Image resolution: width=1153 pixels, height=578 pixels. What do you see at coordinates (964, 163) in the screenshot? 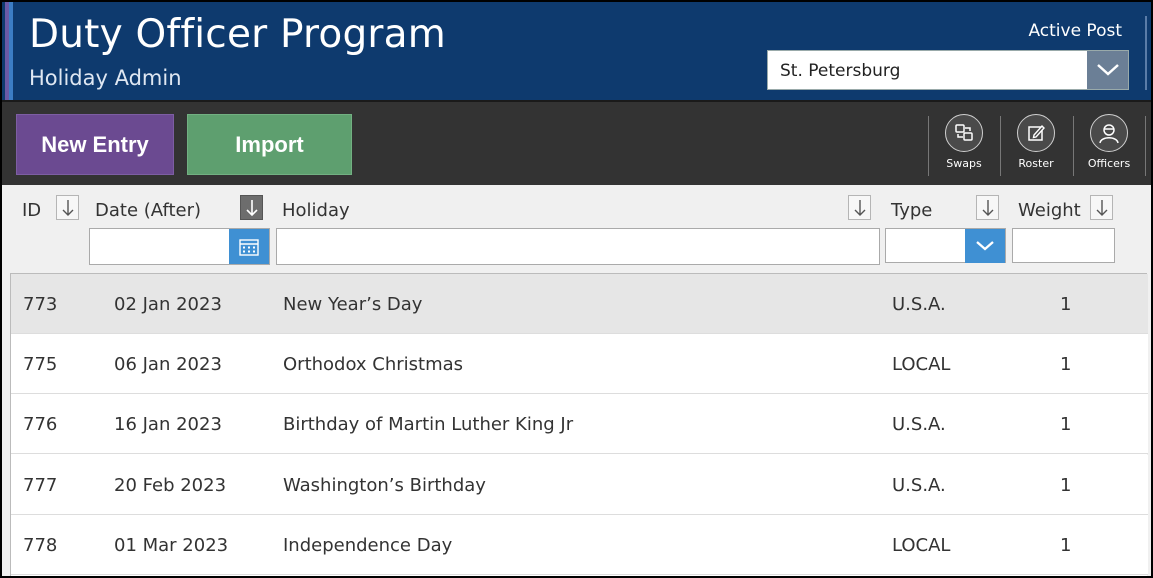
I see `nav-swaps-label: Swaps` at bounding box center [964, 163].